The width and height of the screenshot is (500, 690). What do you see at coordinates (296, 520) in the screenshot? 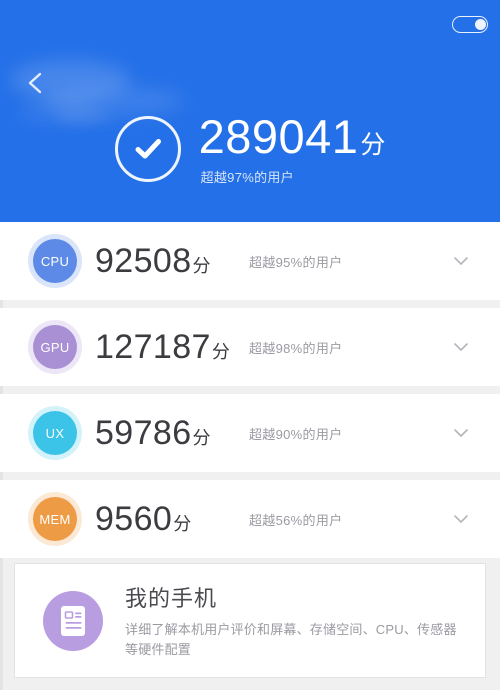
I see `metric-subtitle: 超越56%的用户` at bounding box center [296, 520].